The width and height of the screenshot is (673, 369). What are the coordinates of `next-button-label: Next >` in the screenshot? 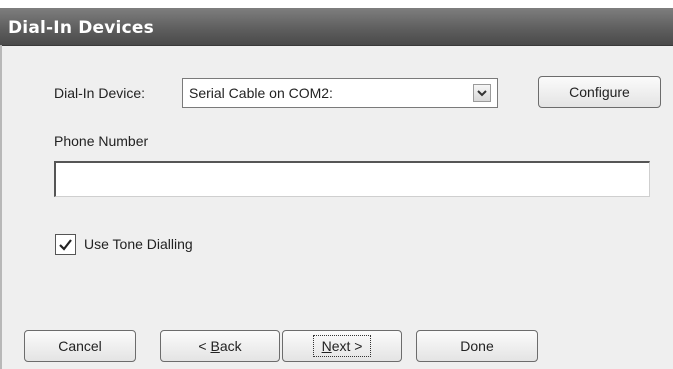 It's located at (342, 346).